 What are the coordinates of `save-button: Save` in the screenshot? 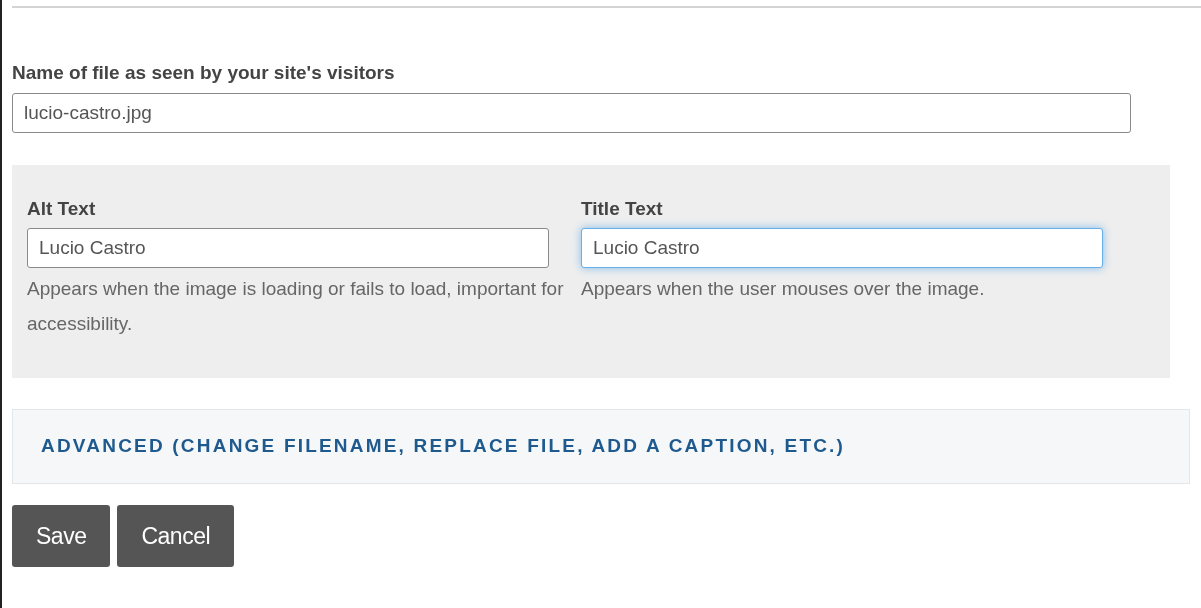 It's located at (61, 536).